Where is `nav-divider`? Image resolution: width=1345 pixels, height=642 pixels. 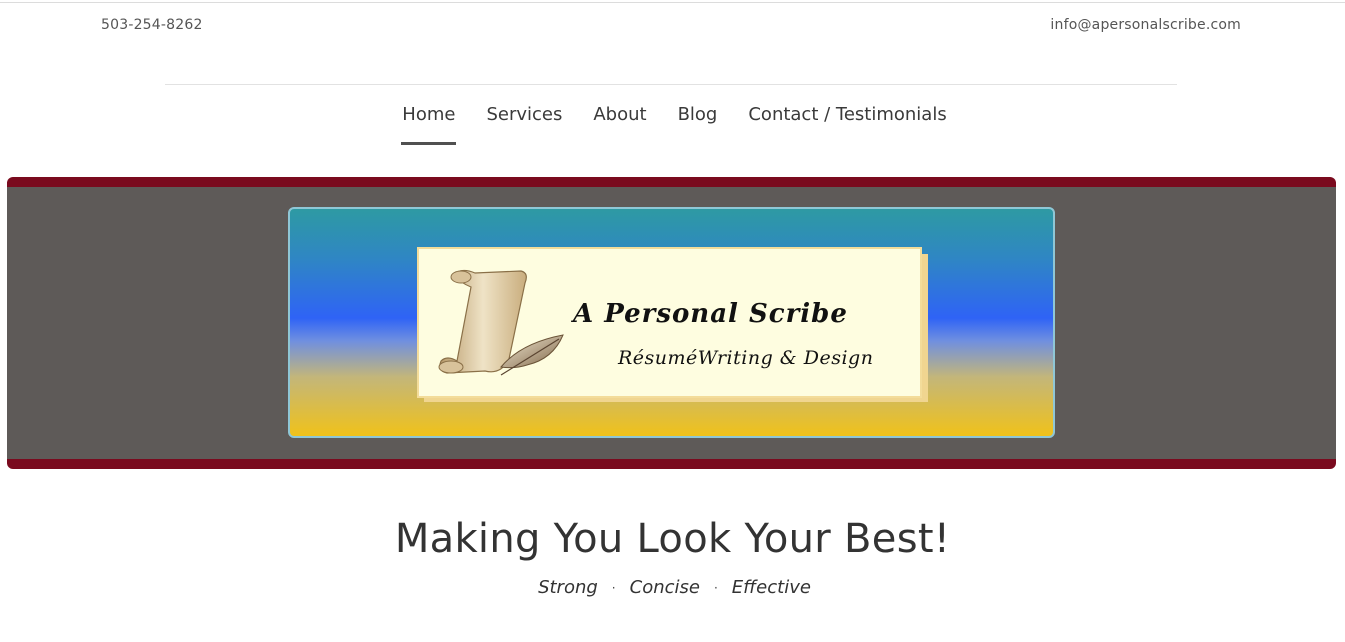 nav-divider is located at coordinates (671, 84).